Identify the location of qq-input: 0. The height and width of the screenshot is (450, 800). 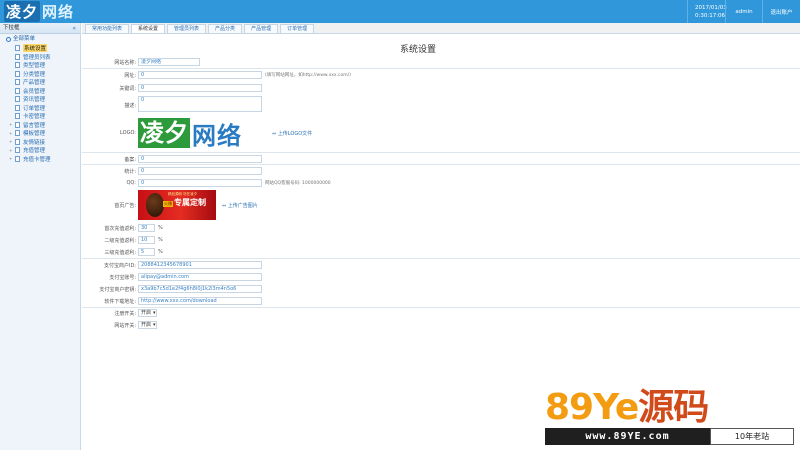
(200, 183).